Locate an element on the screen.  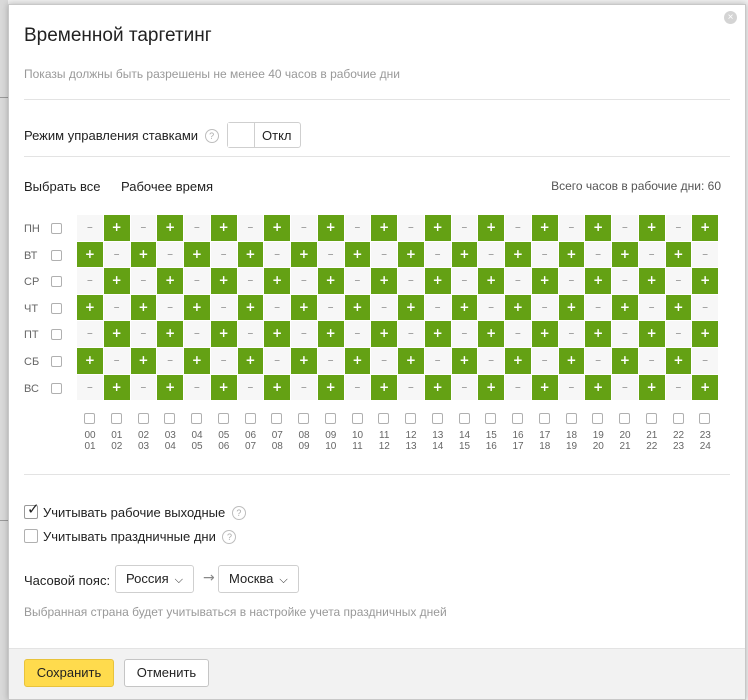
holidays-option: Учитывать праздничные дни ? is located at coordinates (130, 536).